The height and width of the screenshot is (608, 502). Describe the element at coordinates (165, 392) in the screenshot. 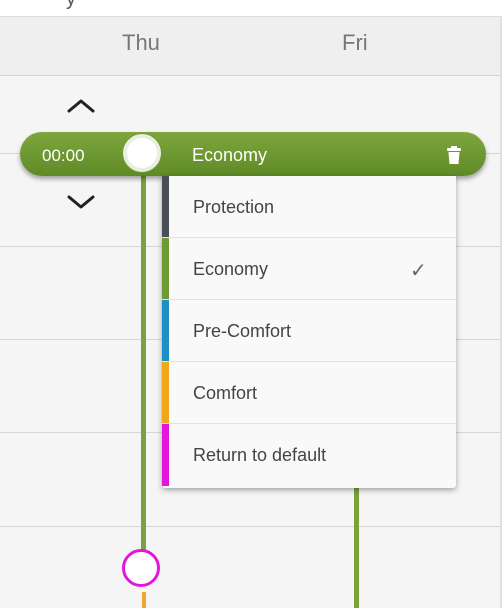

I see `comfort-color-marker` at that location.